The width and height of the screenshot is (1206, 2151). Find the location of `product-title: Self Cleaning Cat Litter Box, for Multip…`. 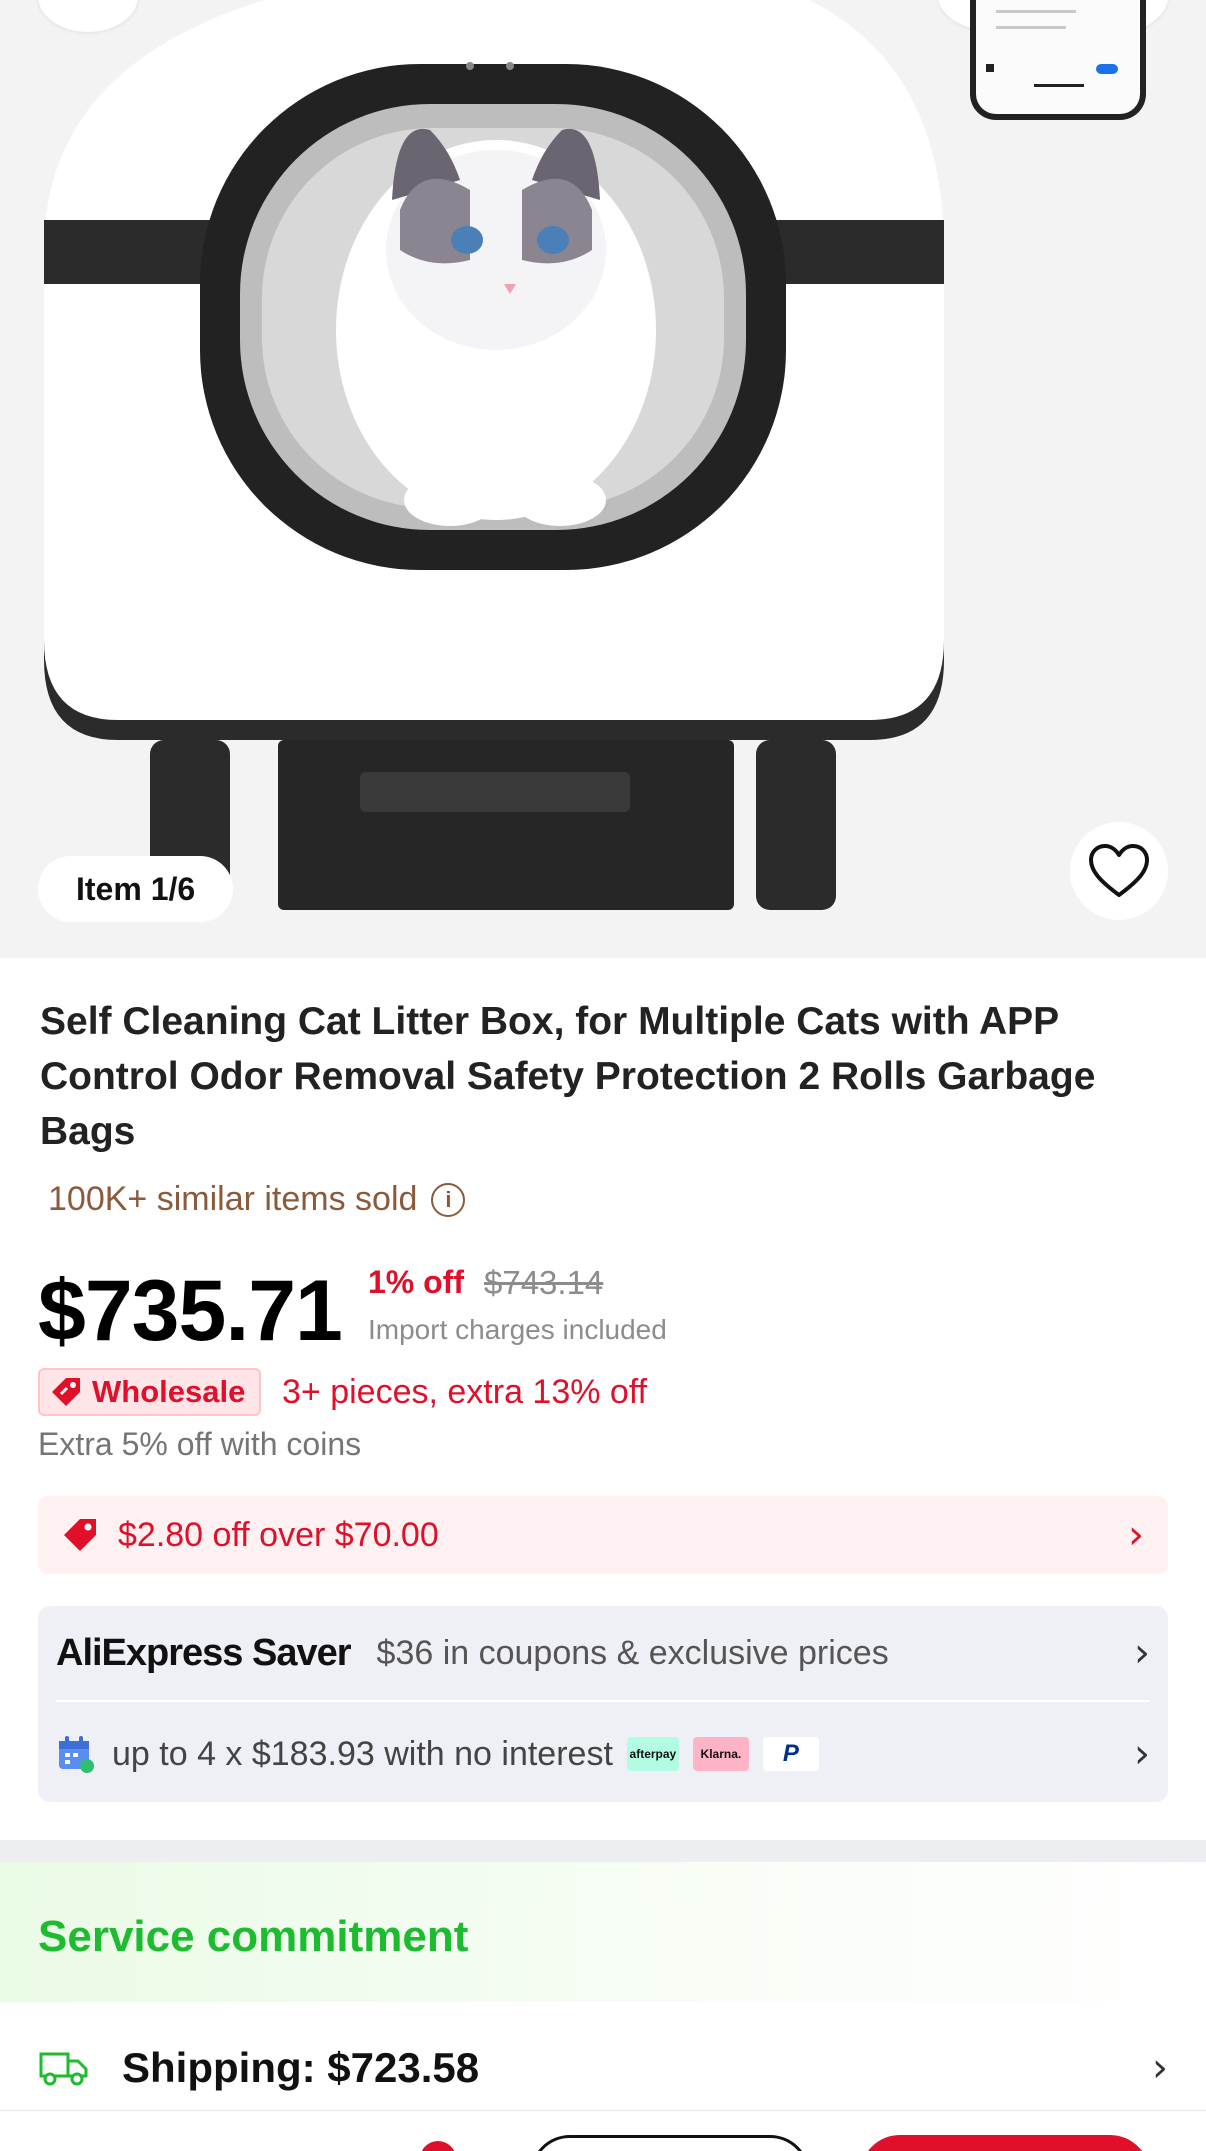

product-title: Self Cleaning Cat Litter Box, for Multip… is located at coordinates (568, 1076).